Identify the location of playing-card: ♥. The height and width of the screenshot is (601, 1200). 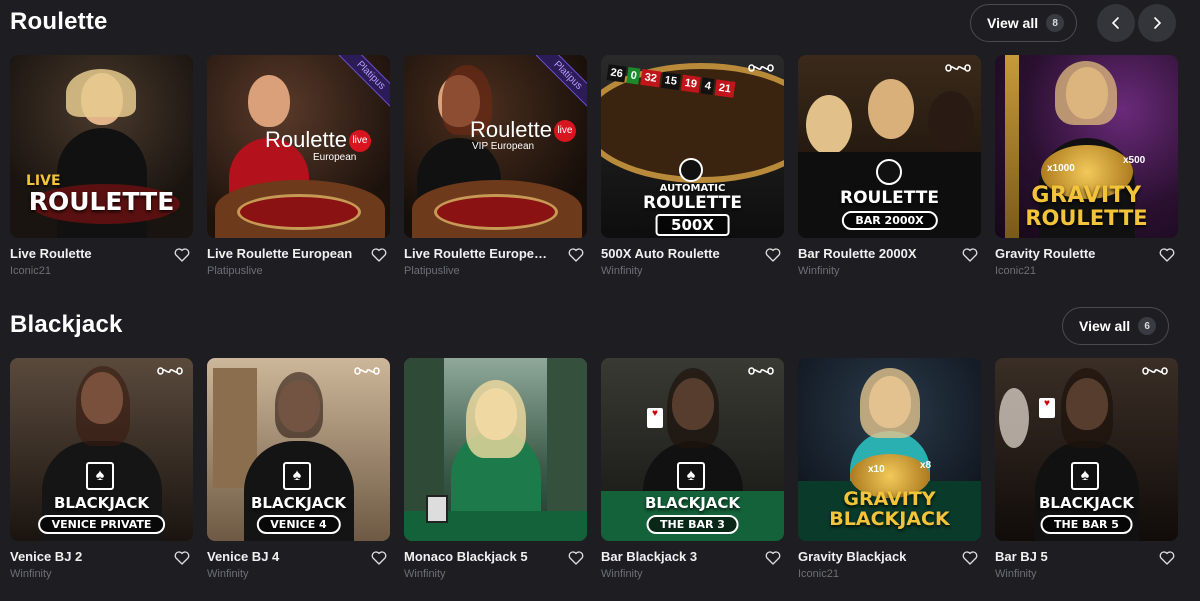
(1047, 408).